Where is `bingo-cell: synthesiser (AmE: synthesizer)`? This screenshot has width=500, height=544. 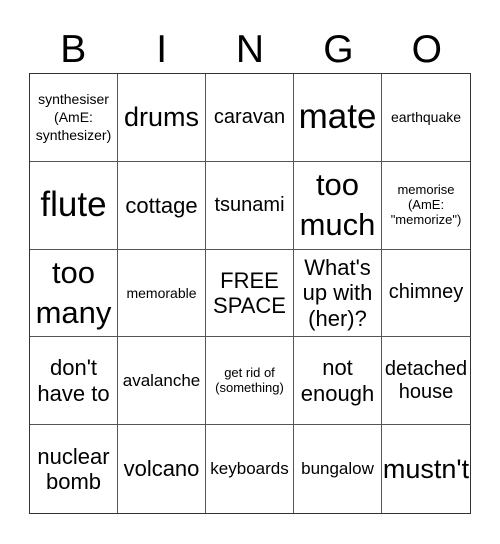
bingo-cell: synthesiser (AmE: synthesizer) is located at coordinates (74, 118).